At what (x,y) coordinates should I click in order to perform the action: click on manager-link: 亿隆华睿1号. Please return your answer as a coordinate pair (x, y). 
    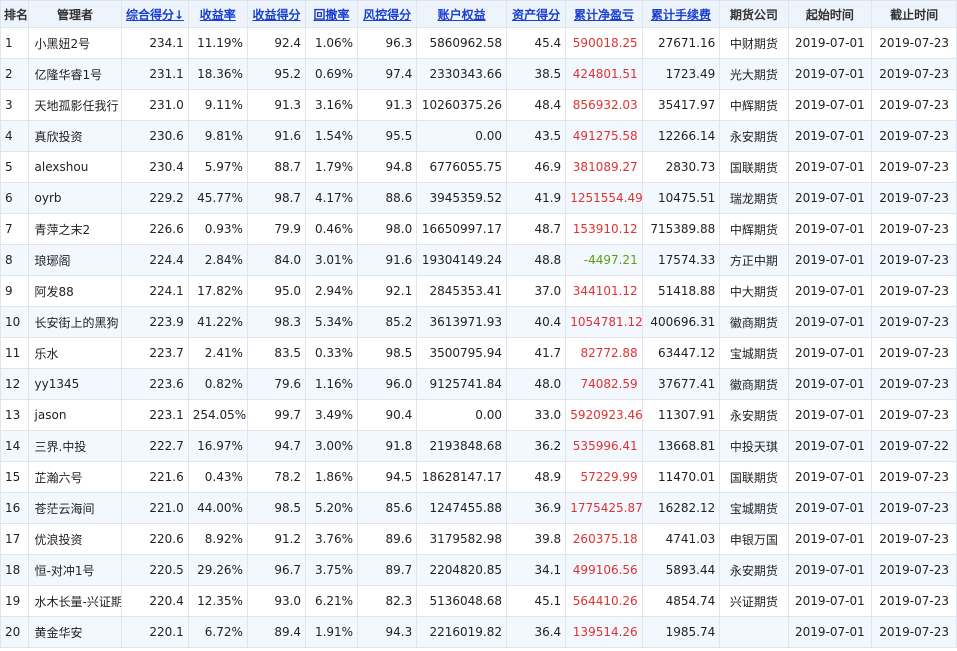
    Looking at the image, I should click on (75, 74).